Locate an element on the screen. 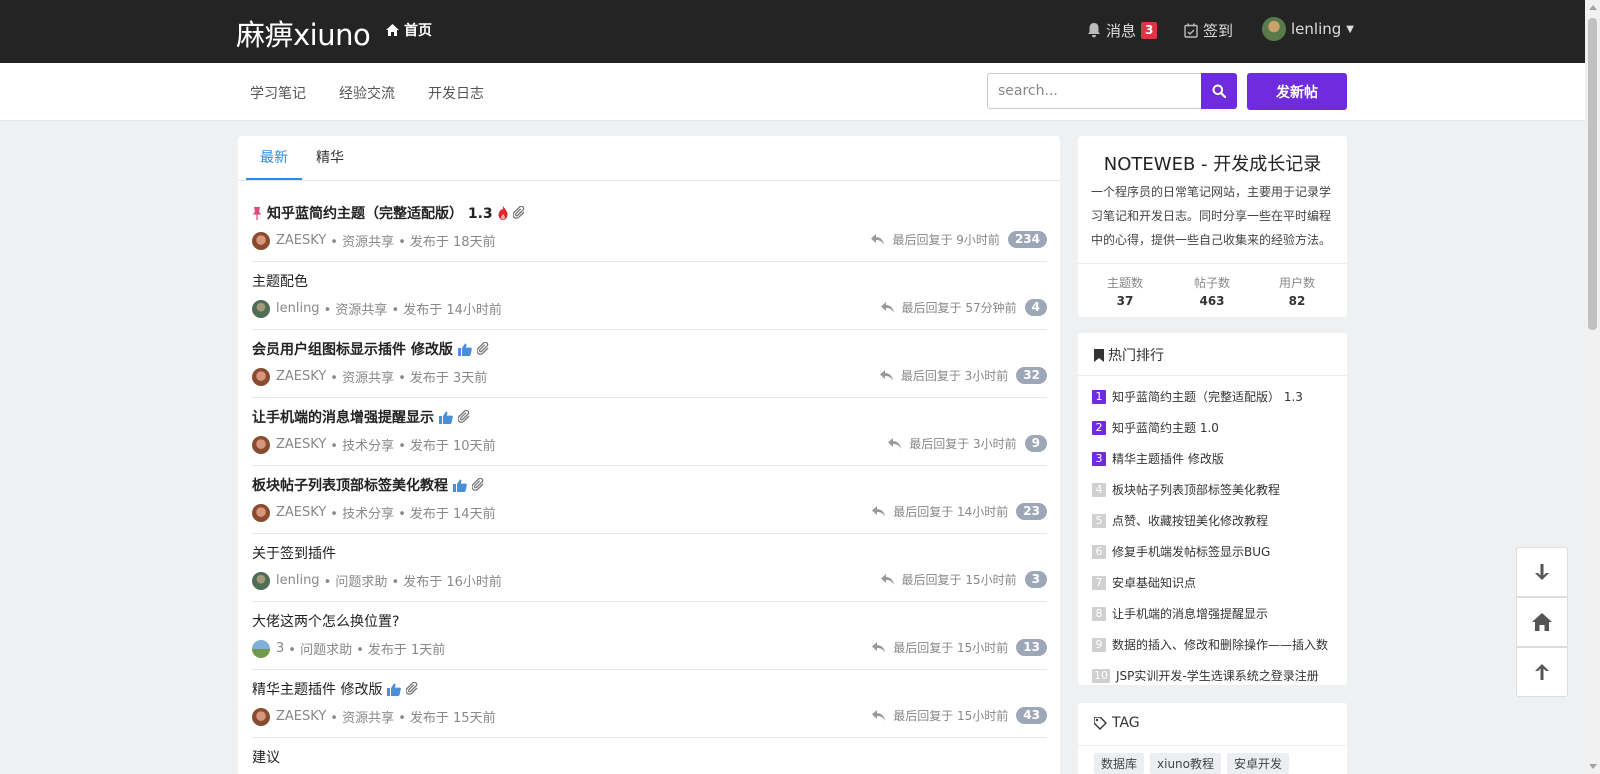  thread-title-text: 主题配色 is located at coordinates (280, 281).